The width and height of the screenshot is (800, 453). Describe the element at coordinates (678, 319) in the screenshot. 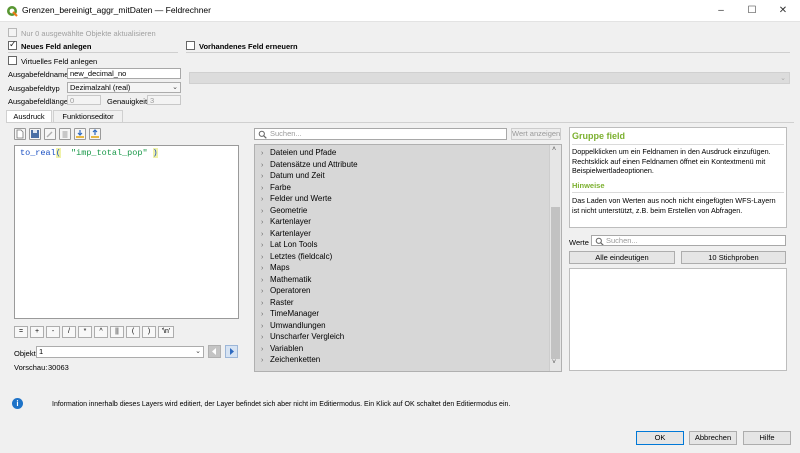

I see `values-list` at that location.